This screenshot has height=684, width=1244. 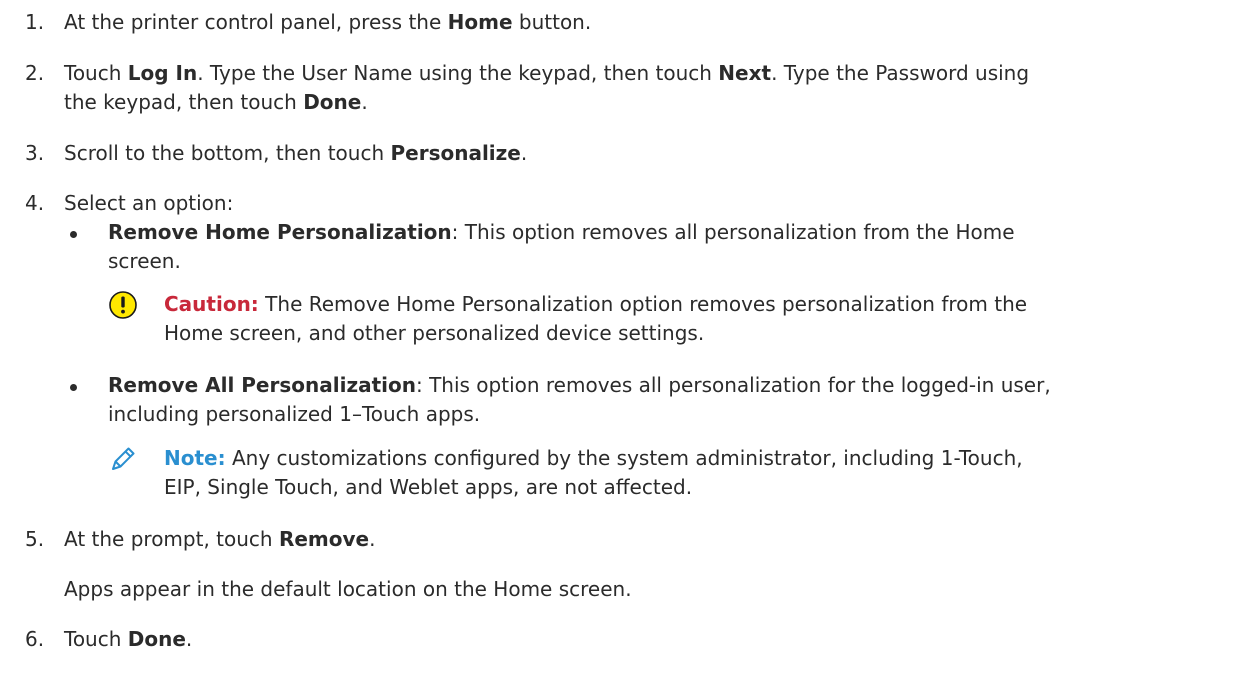 I want to click on caution-label: Caution:, so click(x=211, y=304).